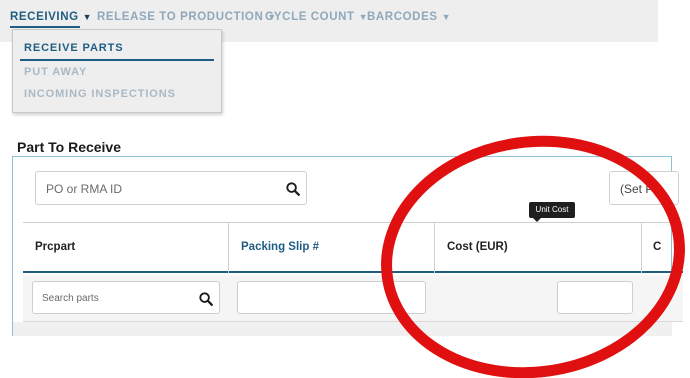 The width and height of the screenshot is (690, 378). Describe the element at coordinates (84, 189) in the screenshot. I see `po-rma-placeholder: PO or RMA ID` at that location.